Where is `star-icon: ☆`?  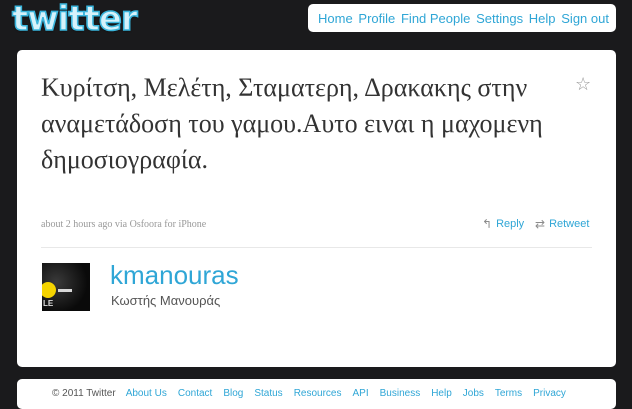
star-icon: ☆ is located at coordinates (583, 84).